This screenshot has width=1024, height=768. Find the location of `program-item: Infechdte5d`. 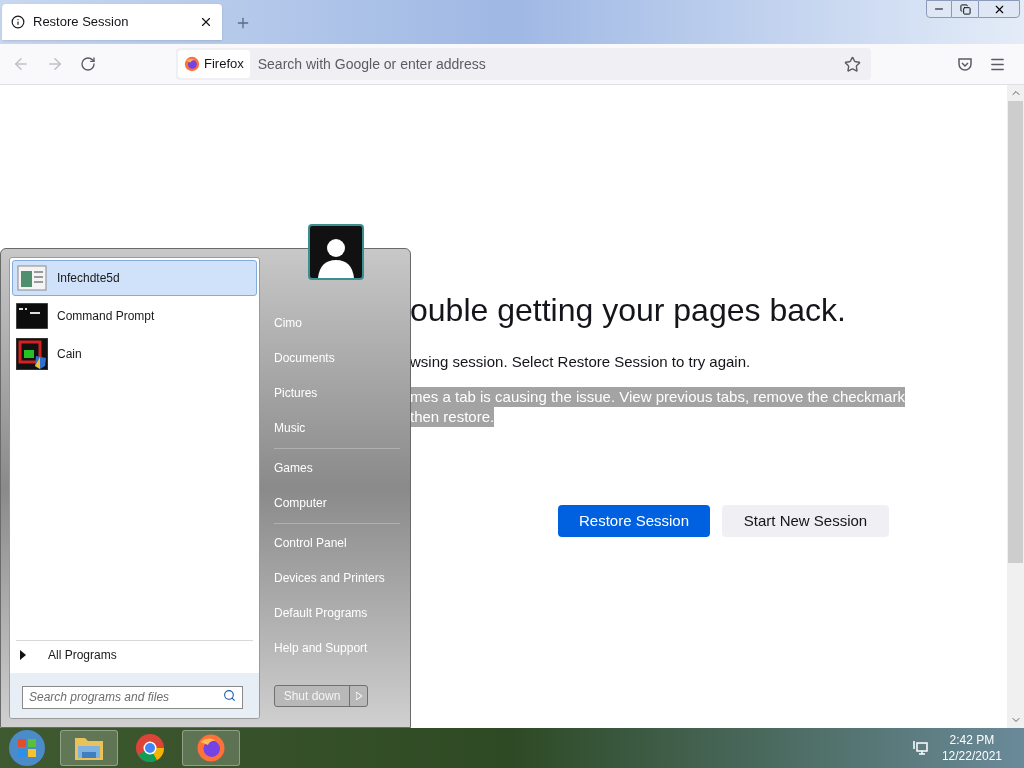

program-item: Infechdte5d is located at coordinates (134, 278).